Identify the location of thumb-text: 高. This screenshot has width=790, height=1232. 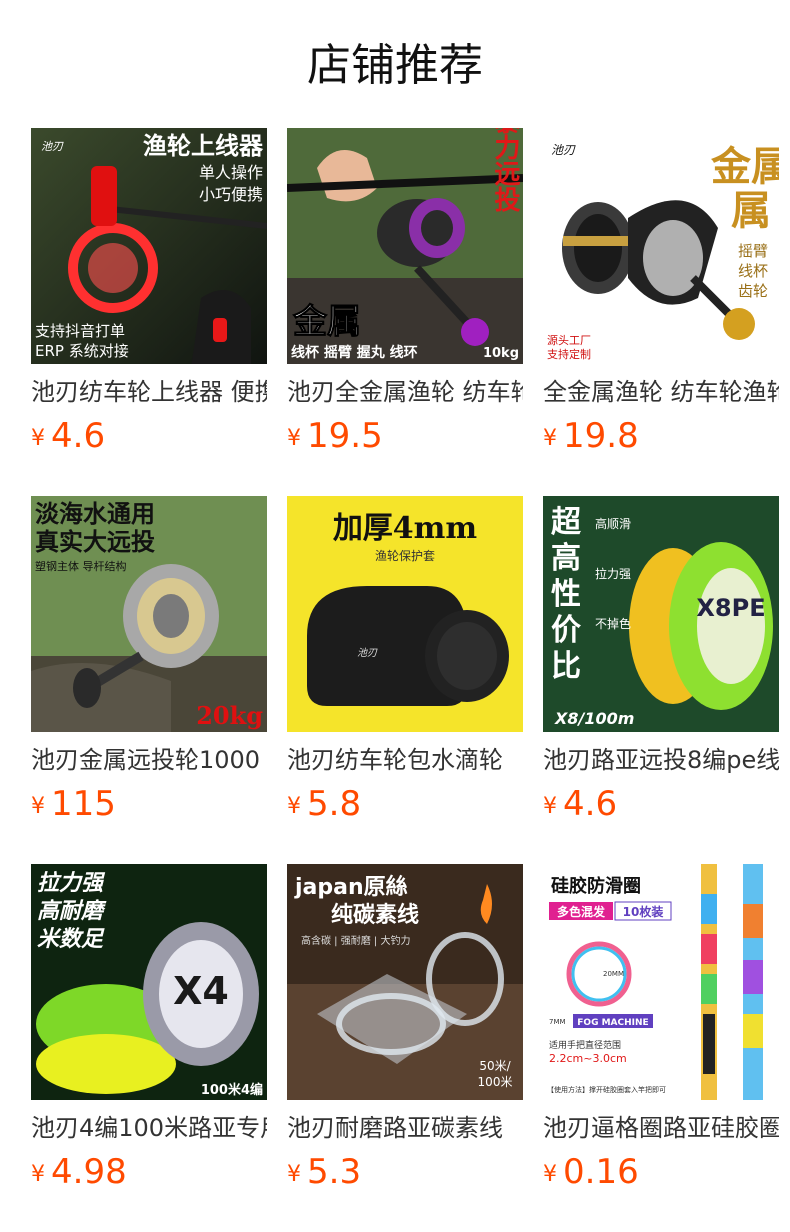
(566, 558).